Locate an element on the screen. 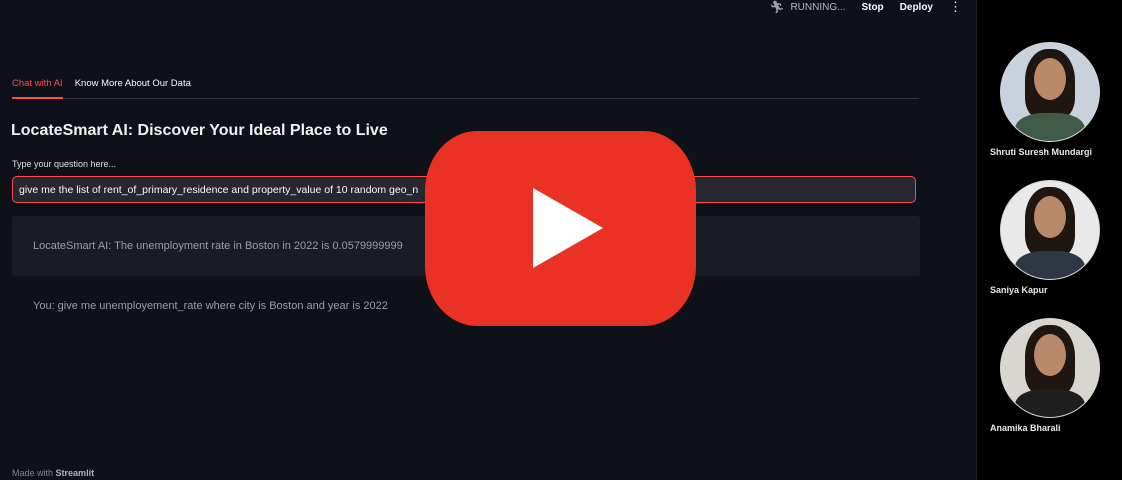 This screenshot has width=1122, height=480. stop-button: Stop is located at coordinates (872, 7).